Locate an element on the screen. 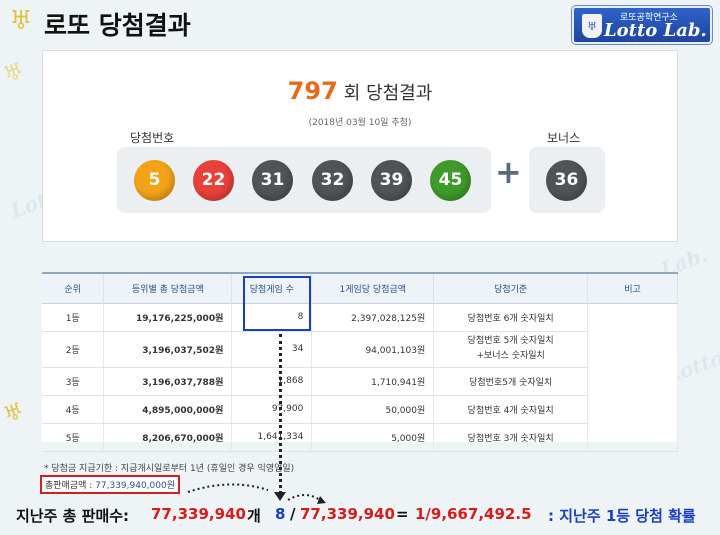 This screenshot has height=535, width=720. summary-slash: / is located at coordinates (293, 514).